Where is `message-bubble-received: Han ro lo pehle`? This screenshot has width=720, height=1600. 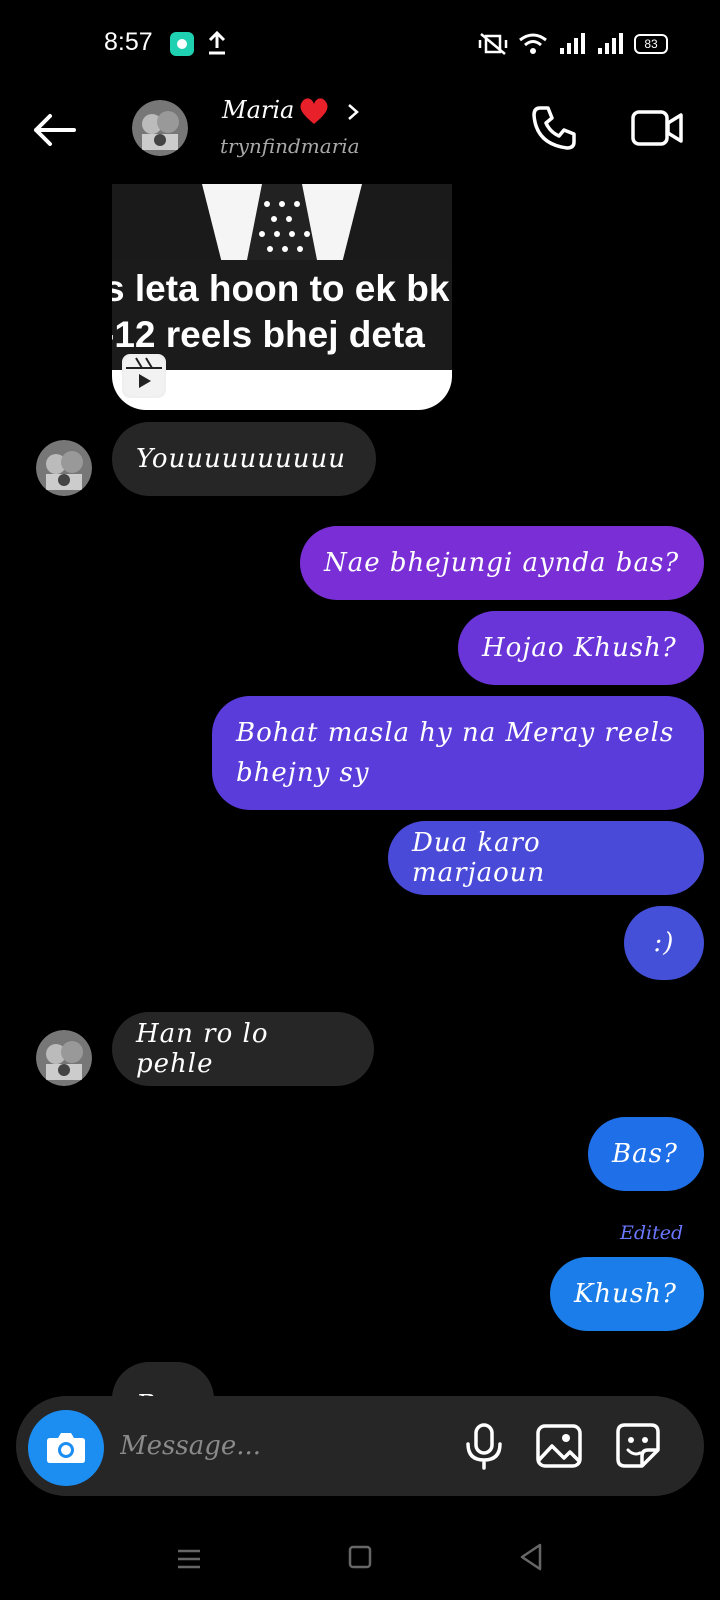 message-bubble-received: Han ro lo pehle is located at coordinates (243, 1049).